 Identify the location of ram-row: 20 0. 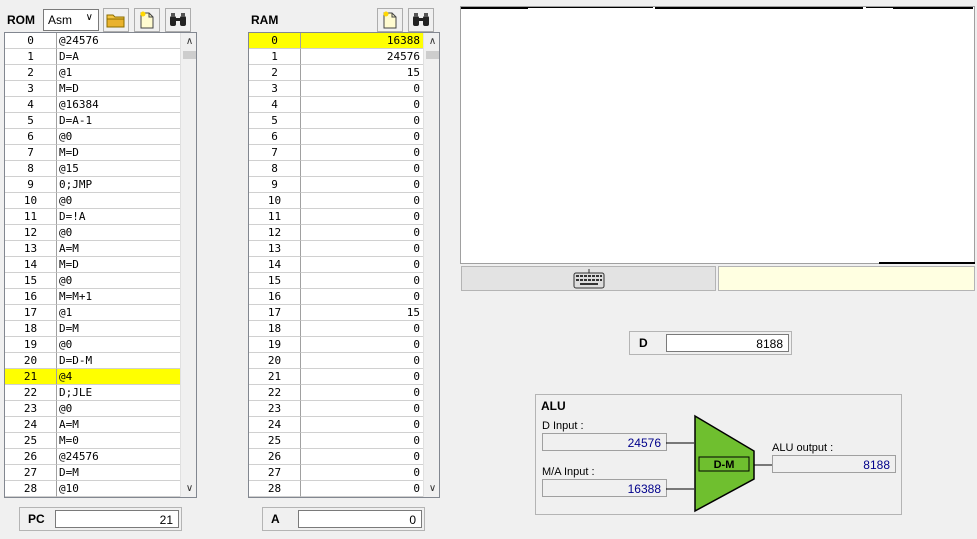
(336, 361).